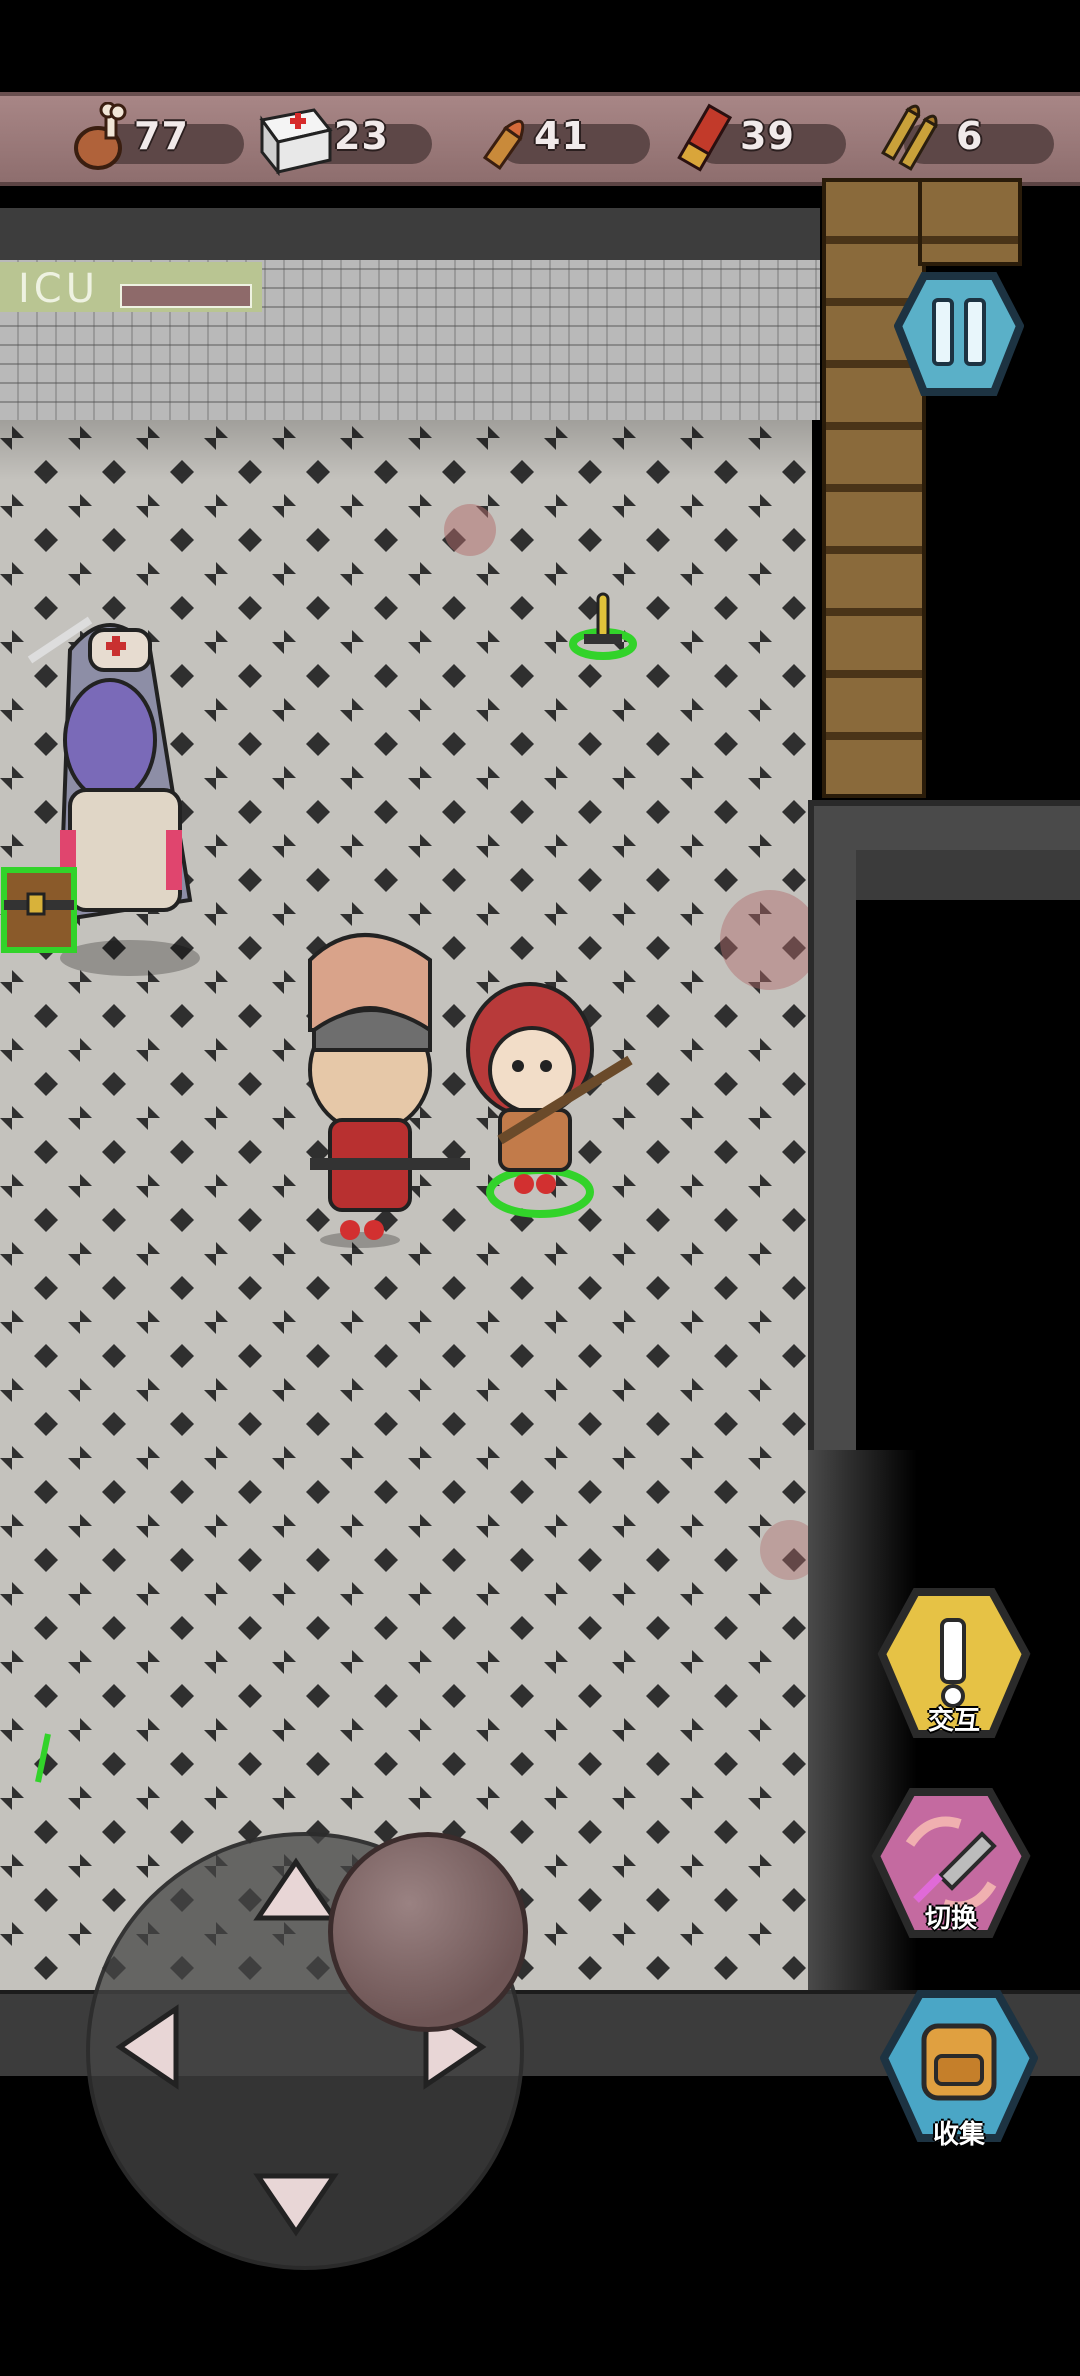 The height and width of the screenshot is (2376, 1080). I want to click on floor-shadow, so click(406, 450).